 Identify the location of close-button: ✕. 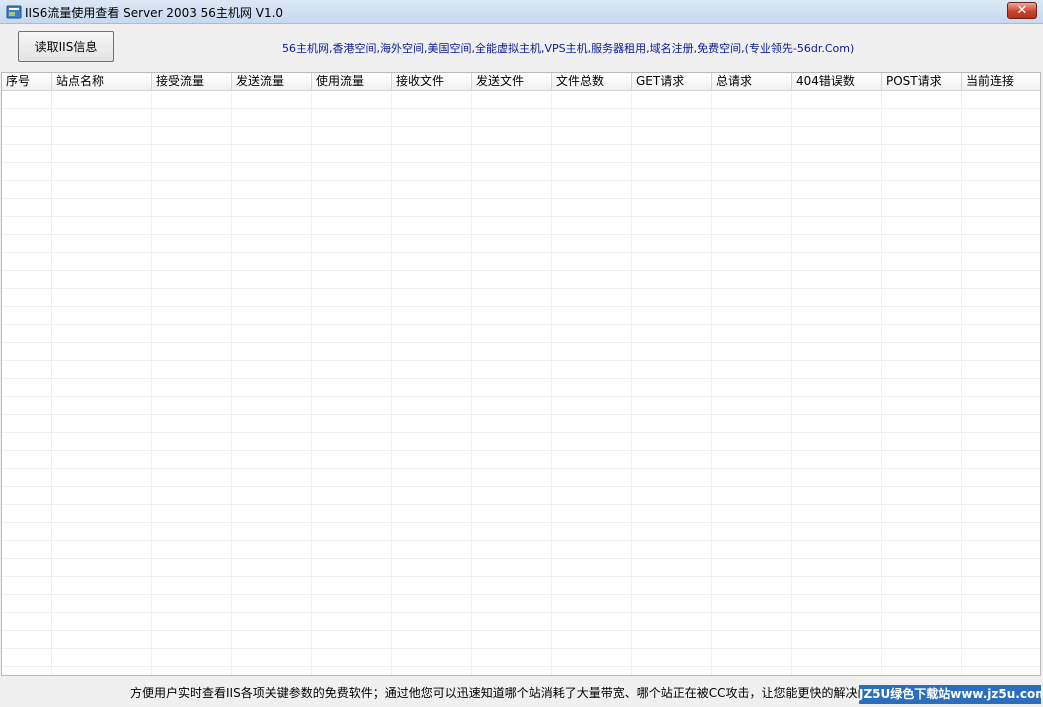
(1022, 10).